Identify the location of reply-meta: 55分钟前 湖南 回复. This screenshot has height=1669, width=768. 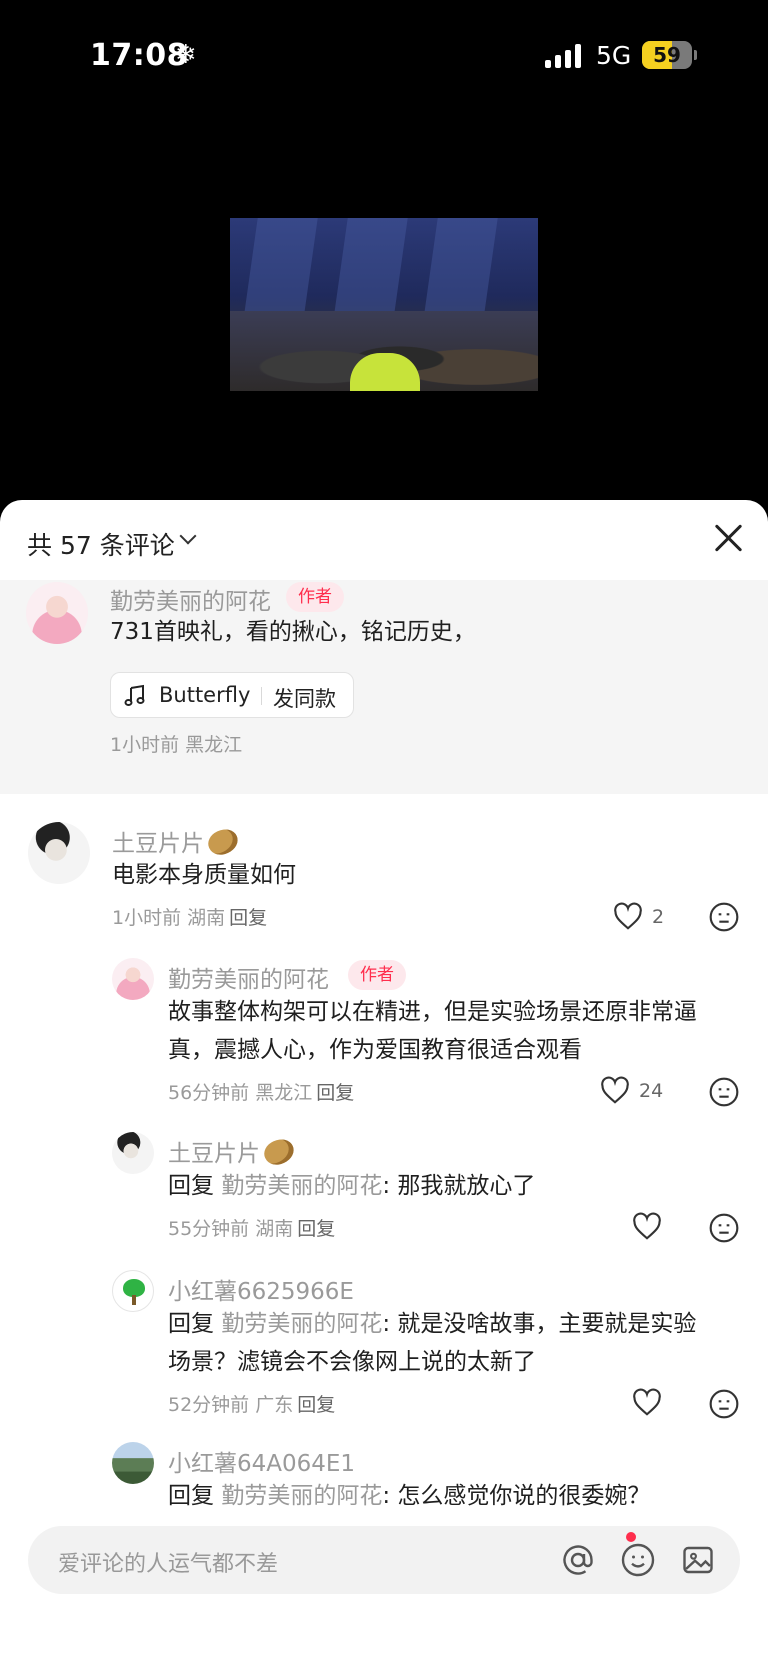
(251, 1227).